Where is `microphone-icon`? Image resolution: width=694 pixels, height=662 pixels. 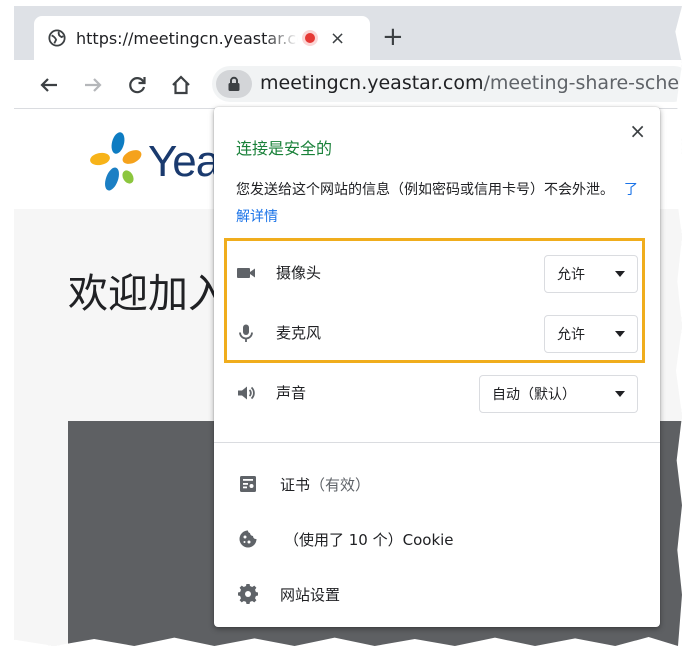
microphone-icon is located at coordinates (246, 333).